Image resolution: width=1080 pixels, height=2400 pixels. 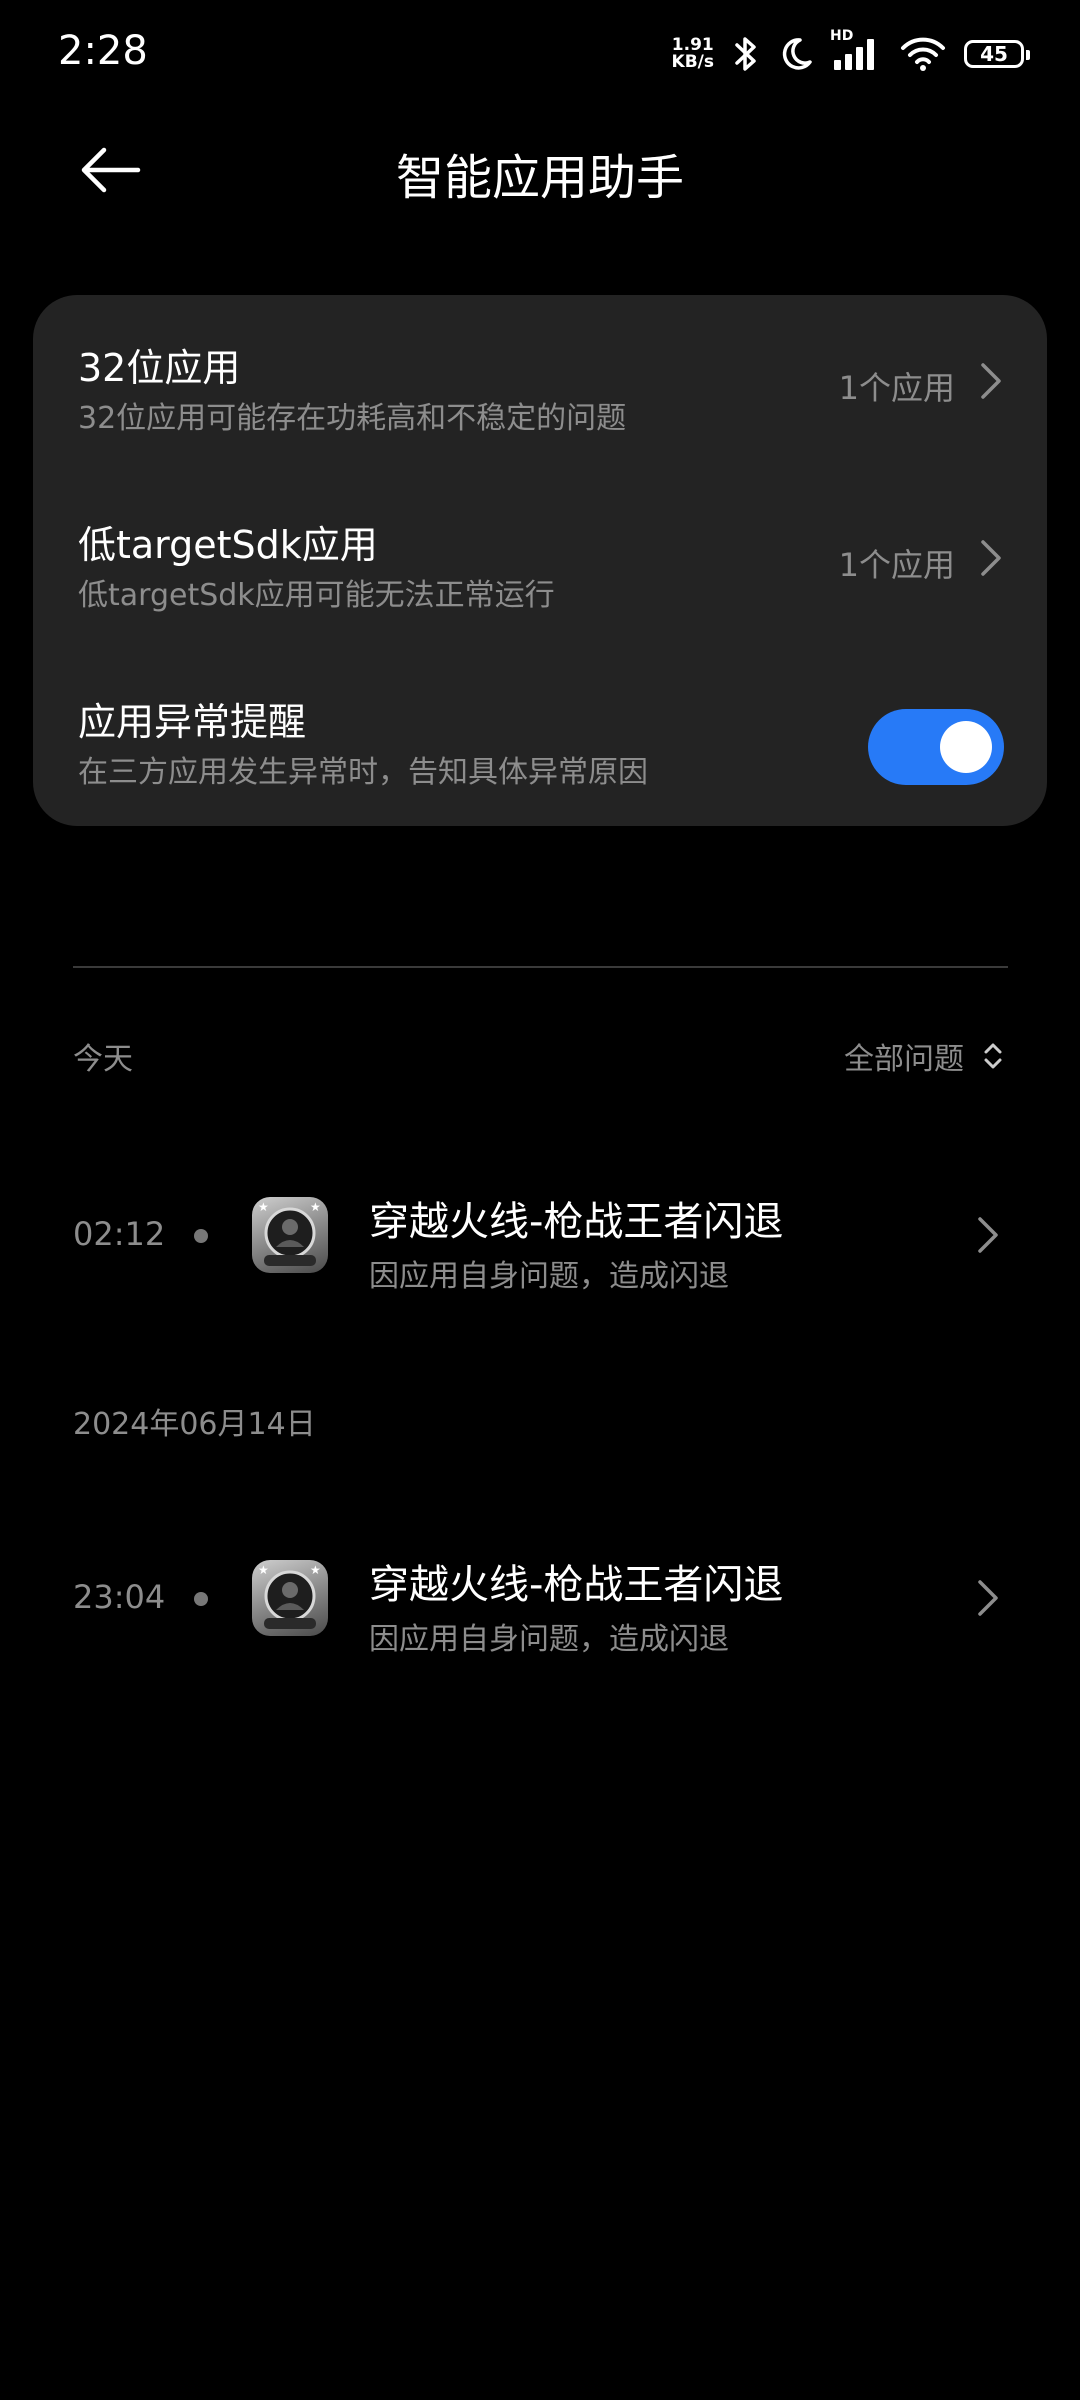 I want to click on section-divider, so click(x=540, y=967).